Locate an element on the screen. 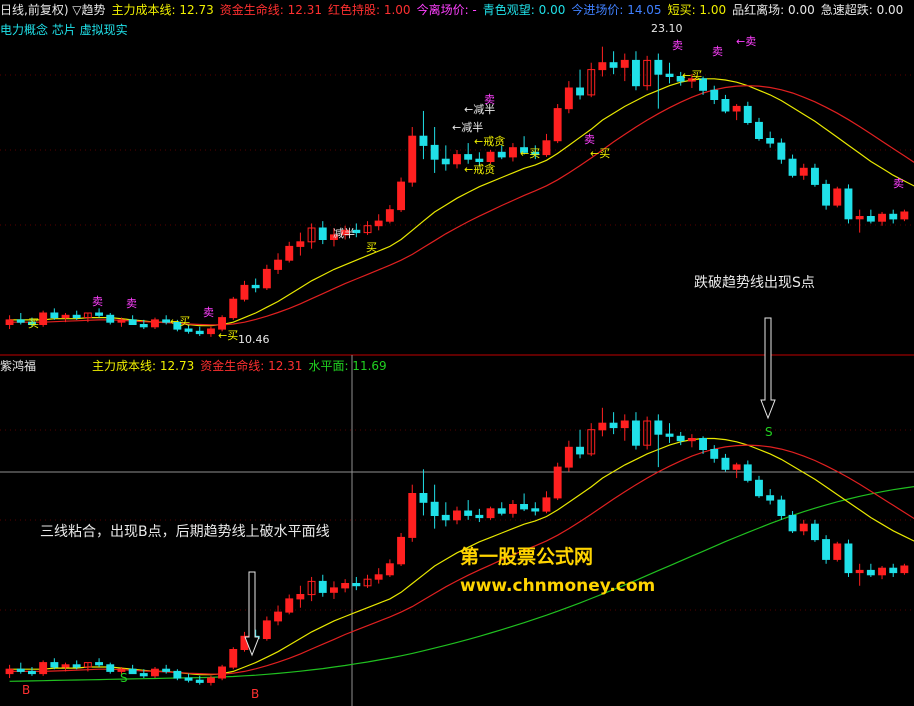  short-buy-value: 短买: 1.00 is located at coordinates (697, 10).